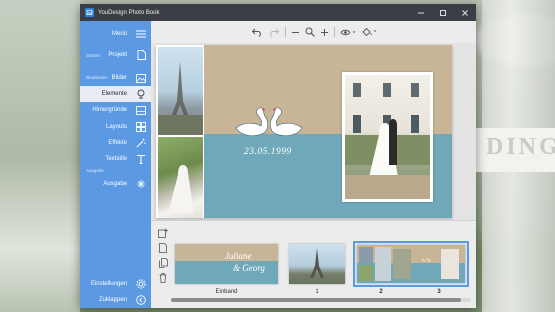  I want to click on sidebar-item-label: Layouts, so click(116, 127).